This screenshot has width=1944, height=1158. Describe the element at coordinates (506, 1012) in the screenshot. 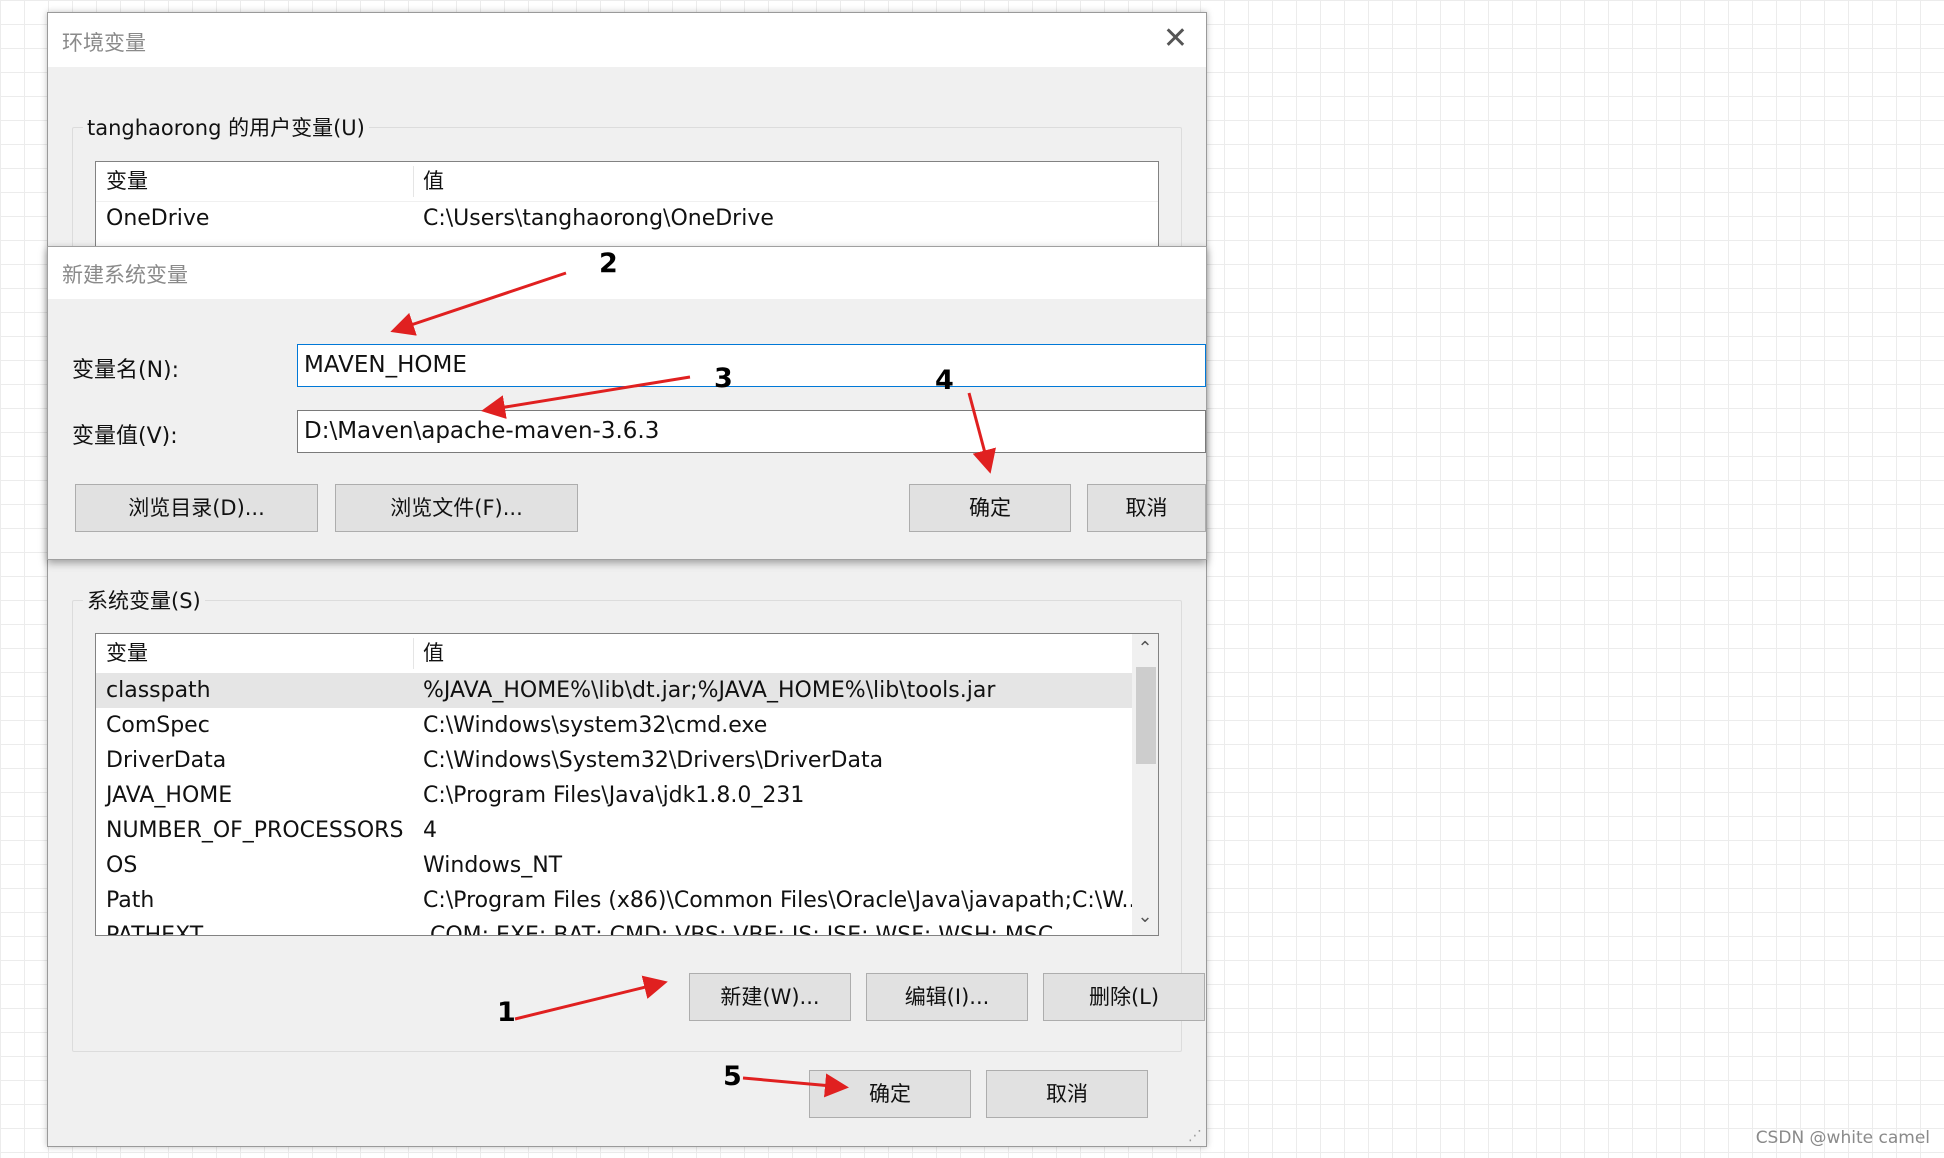

I see `annotation-number-1: 1` at that location.